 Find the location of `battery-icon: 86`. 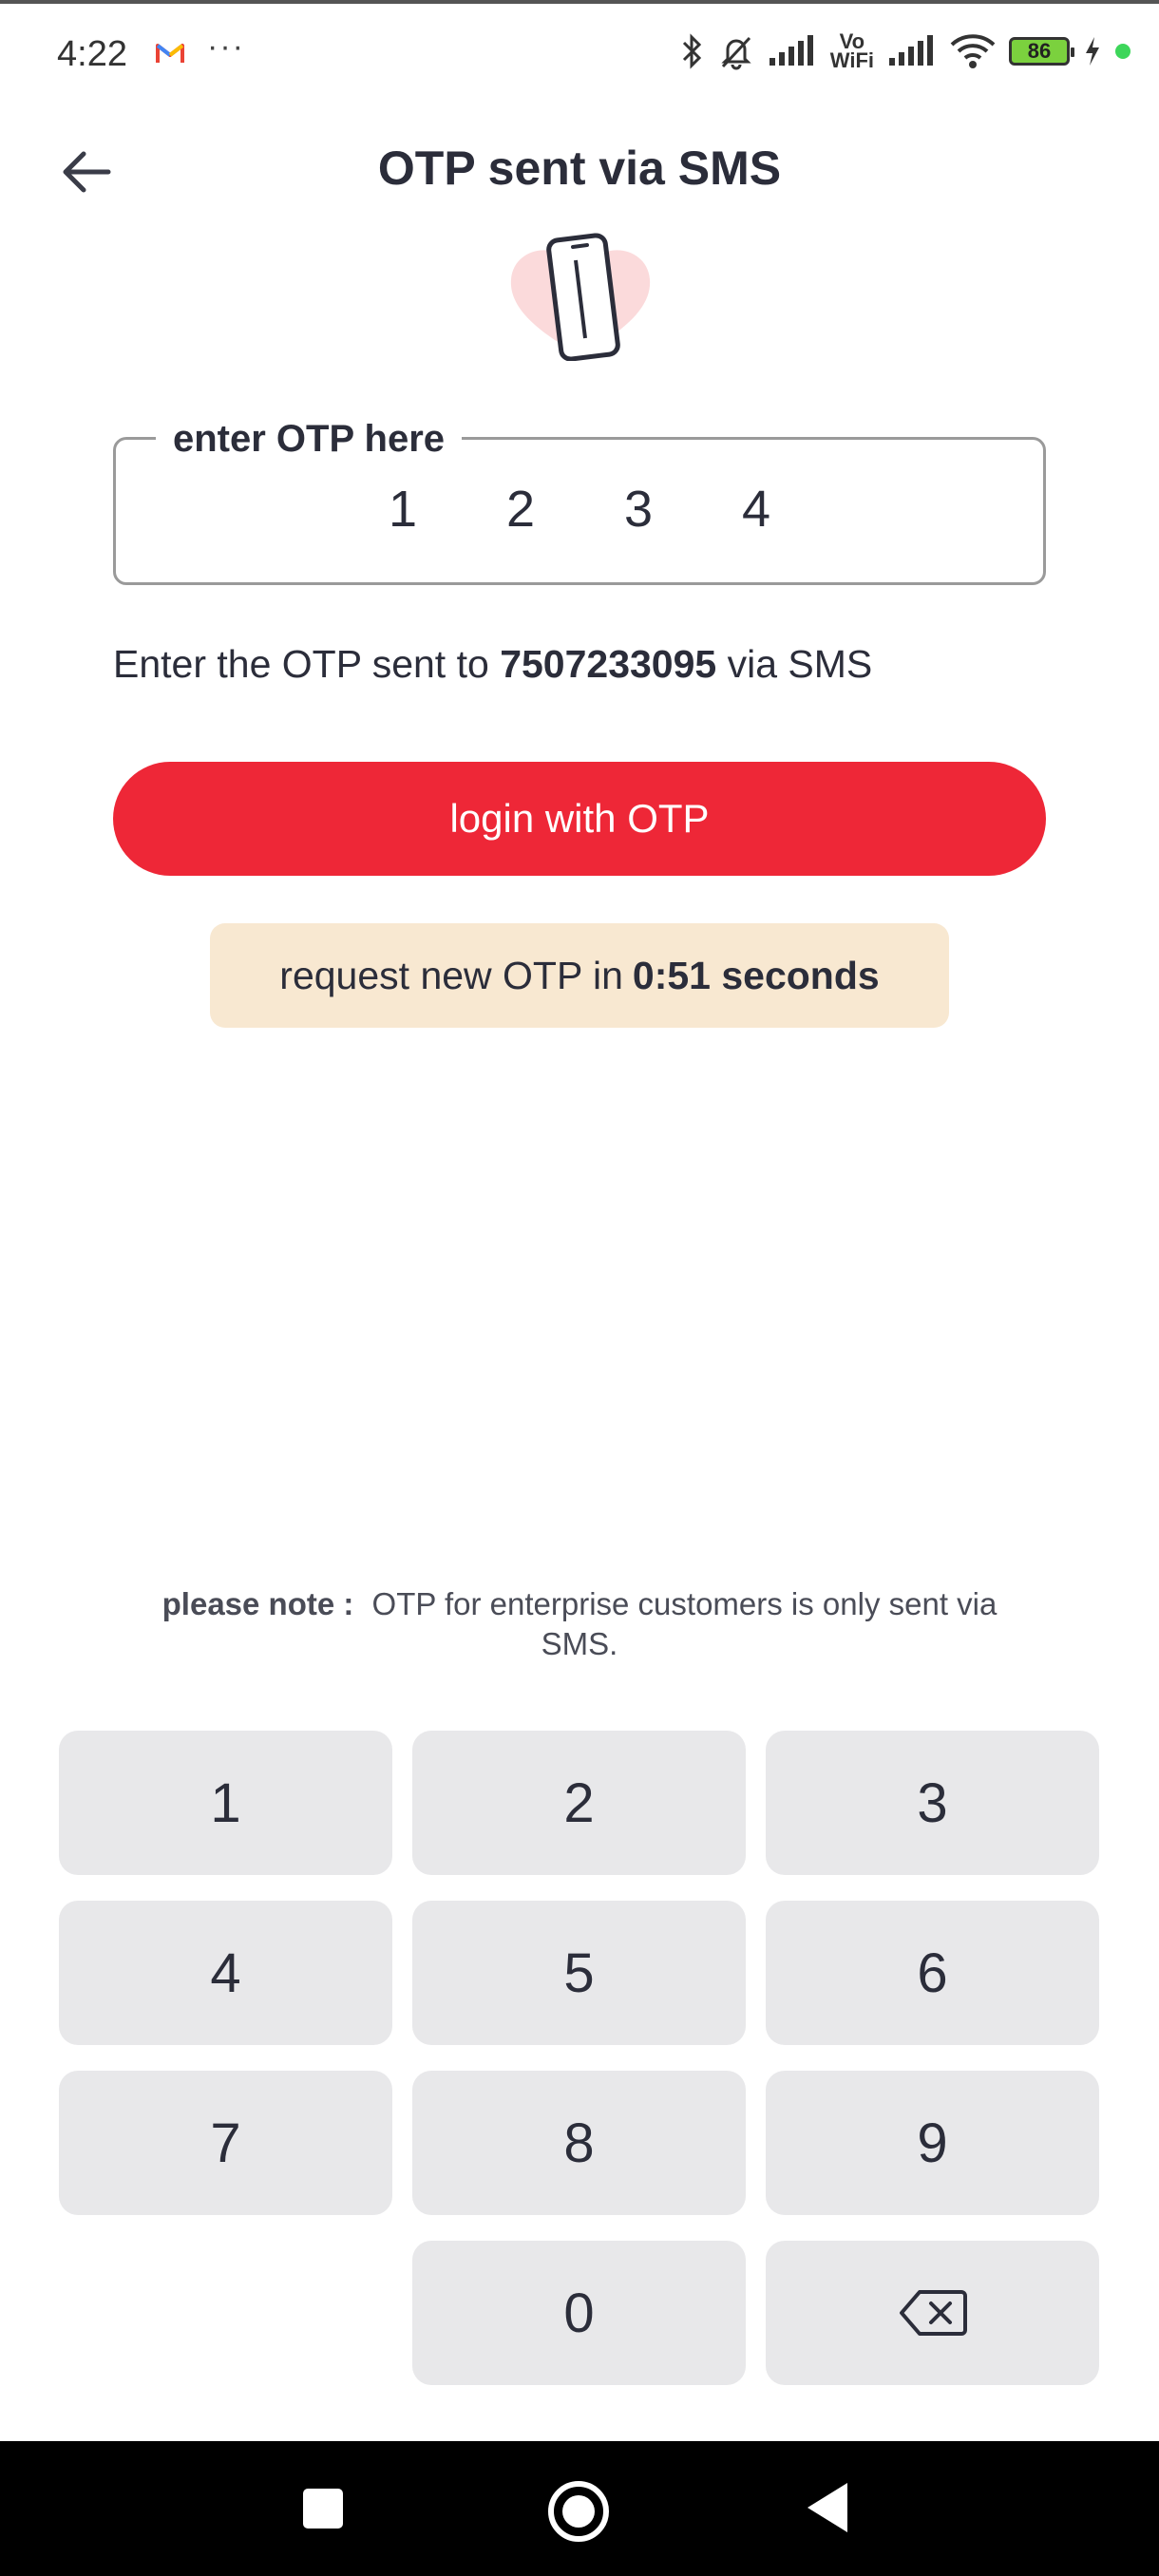

battery-icon: 86 is located at coordinates (1041, 51).